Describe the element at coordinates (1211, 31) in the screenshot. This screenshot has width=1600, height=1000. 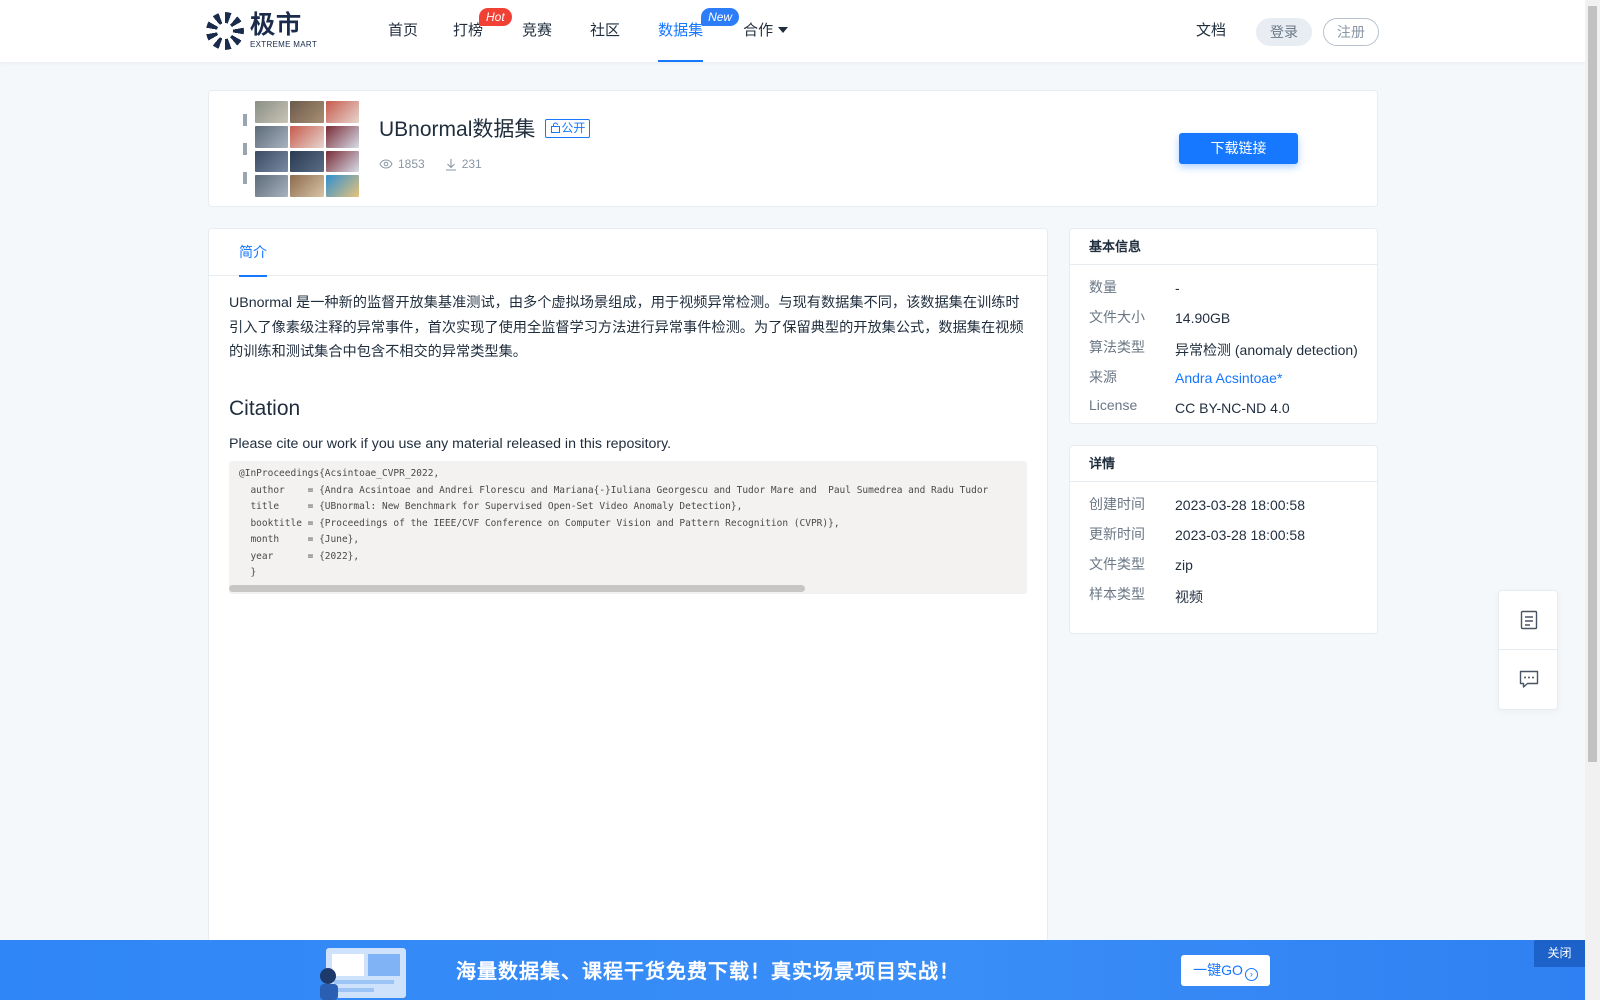
I see `docs-link: 文档` at that location.